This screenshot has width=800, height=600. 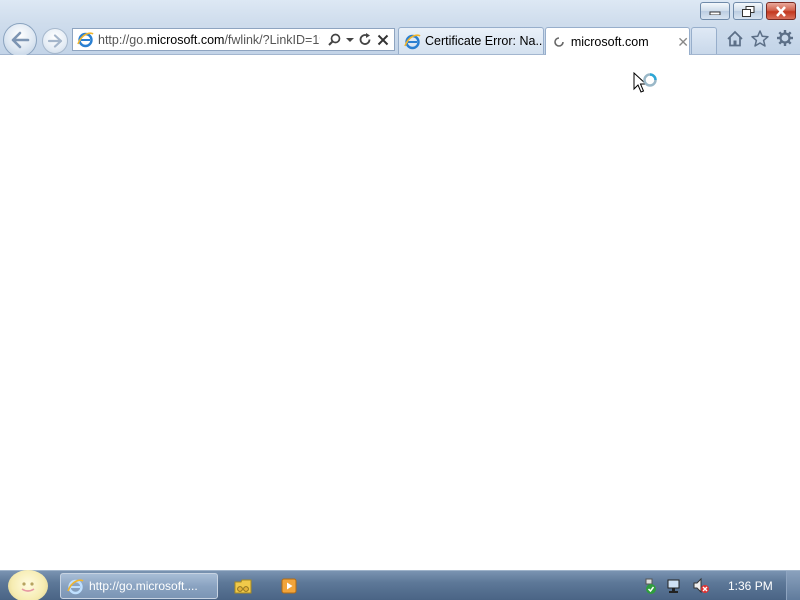 What do you see at coordinates (704, 40) in the screenshot?
I see `new-tab-button` at bounding box center [704, 40].